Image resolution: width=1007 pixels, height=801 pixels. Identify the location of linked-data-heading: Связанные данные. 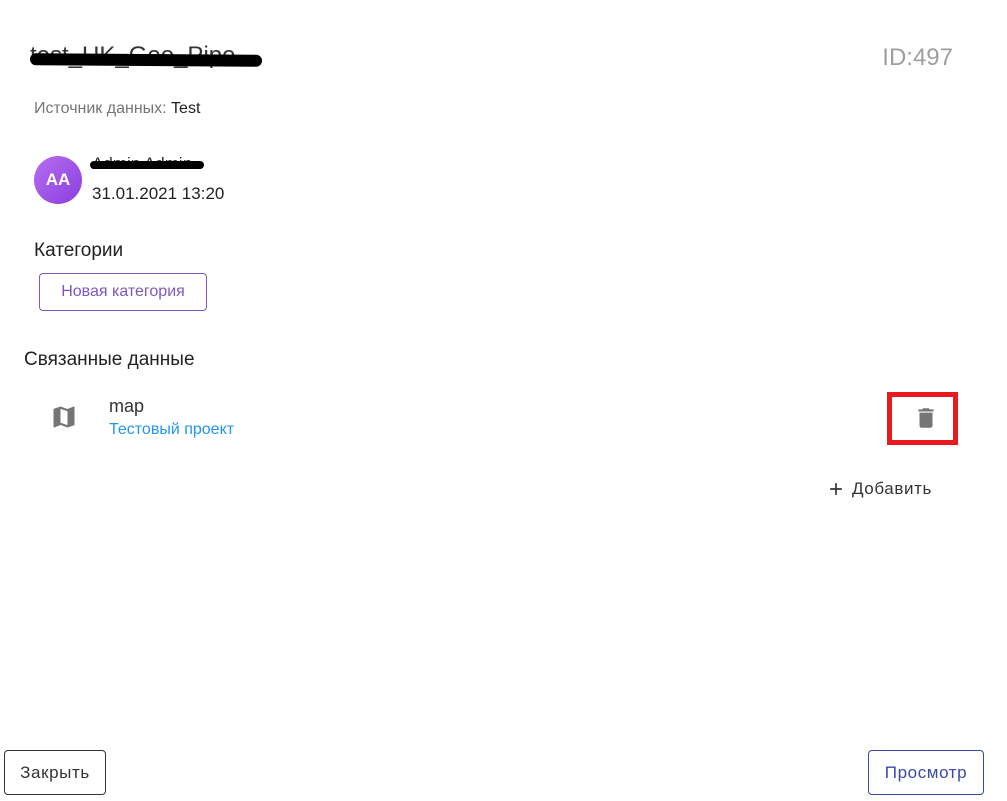
(109, 359).